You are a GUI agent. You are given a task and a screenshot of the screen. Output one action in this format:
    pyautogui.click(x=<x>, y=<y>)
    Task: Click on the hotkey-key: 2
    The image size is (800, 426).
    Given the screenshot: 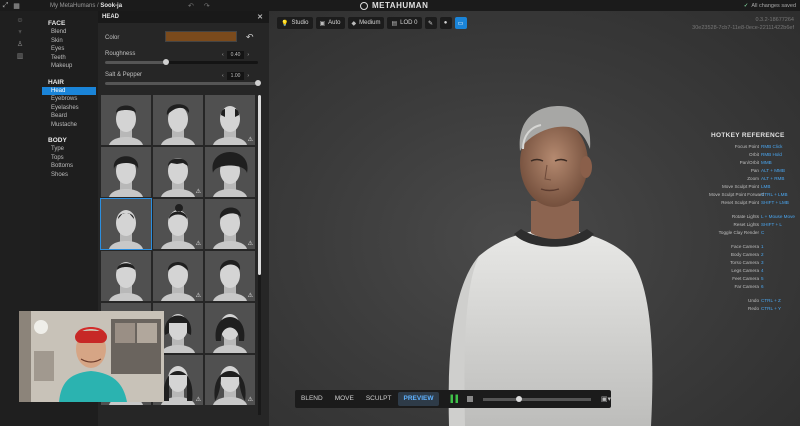 What is the action you would take?
    pyautogui.click(x=762, y=254)
    